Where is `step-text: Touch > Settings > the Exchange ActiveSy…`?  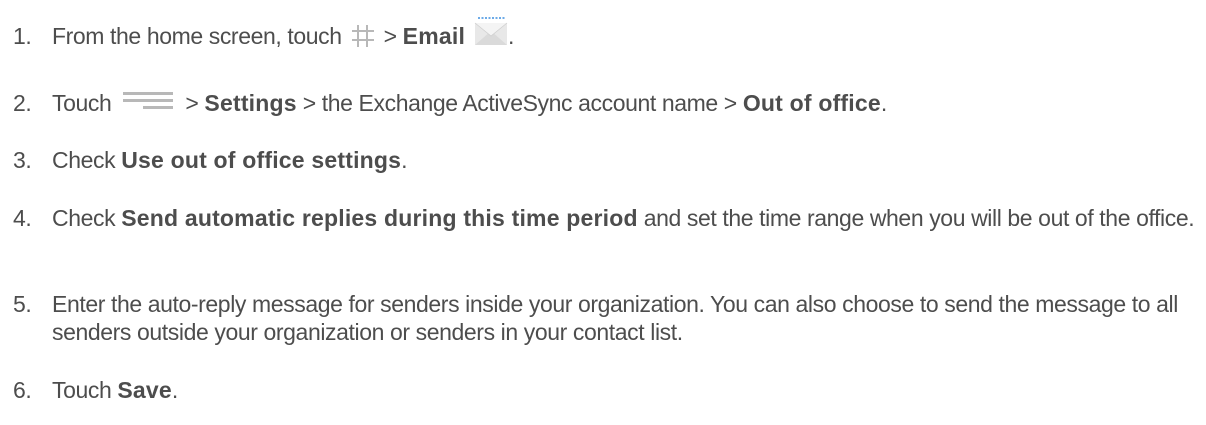 step-text: Touch > Settings > the Exchange ActiveSy… is located at coordinates (624, 103).